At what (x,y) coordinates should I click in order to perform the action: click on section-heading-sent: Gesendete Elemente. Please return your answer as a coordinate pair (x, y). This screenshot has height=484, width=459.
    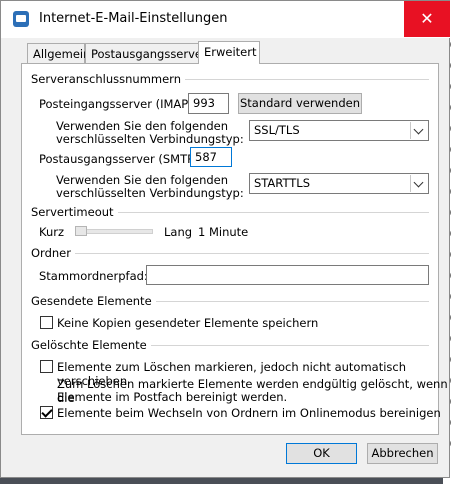
    Looking at the image, I should click on (93, 301).